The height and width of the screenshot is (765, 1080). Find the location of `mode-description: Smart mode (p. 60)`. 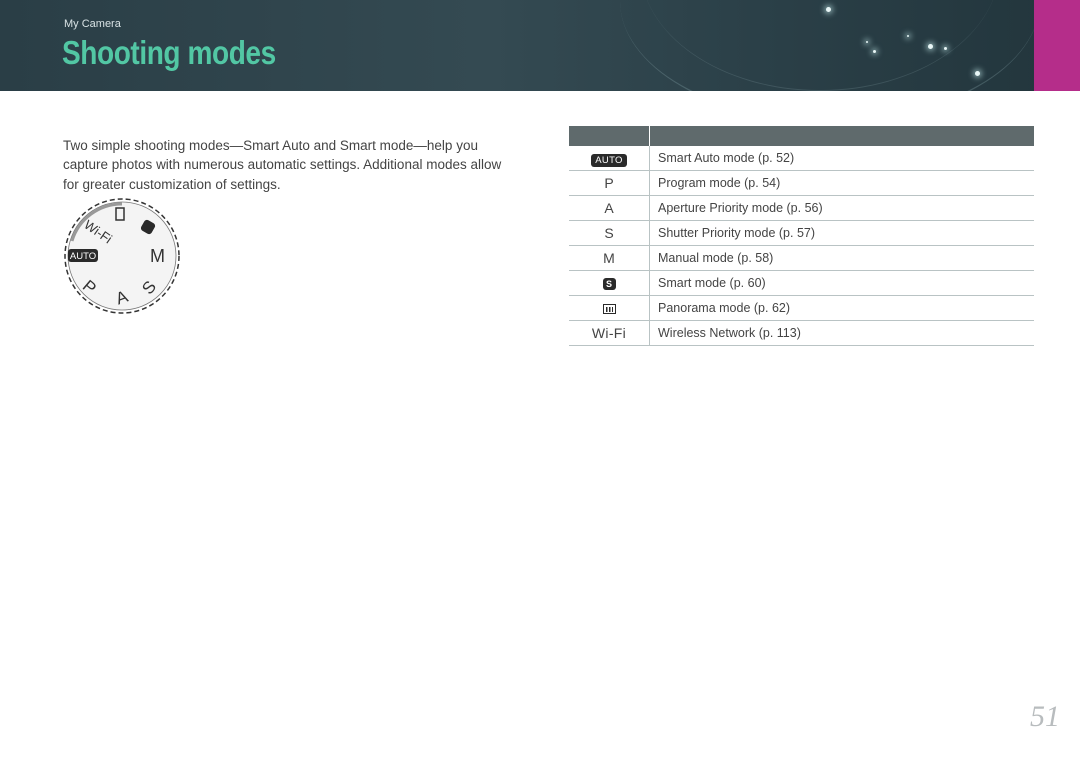

mode-description: Smart mode (p. 60) is located at coordinates (841, 283).